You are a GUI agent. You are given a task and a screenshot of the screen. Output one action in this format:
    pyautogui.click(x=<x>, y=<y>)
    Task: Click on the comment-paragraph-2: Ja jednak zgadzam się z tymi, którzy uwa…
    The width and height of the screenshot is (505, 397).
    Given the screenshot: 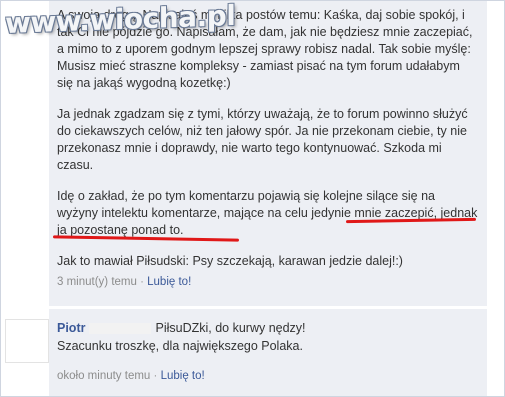 What is the action you would take?
    pyautogui.click(x=262, y=139)
    